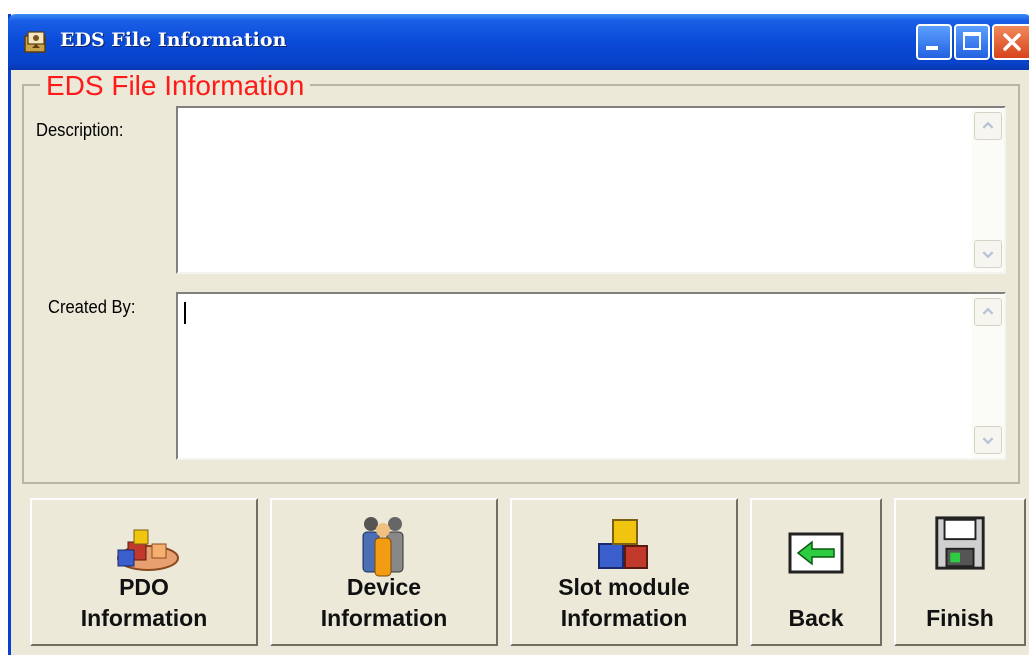 This screenshot has height=655, width=1029. Describe the element at coordinates (960, 618) in the screenshot. I see `finish-label: Finish` at that location.